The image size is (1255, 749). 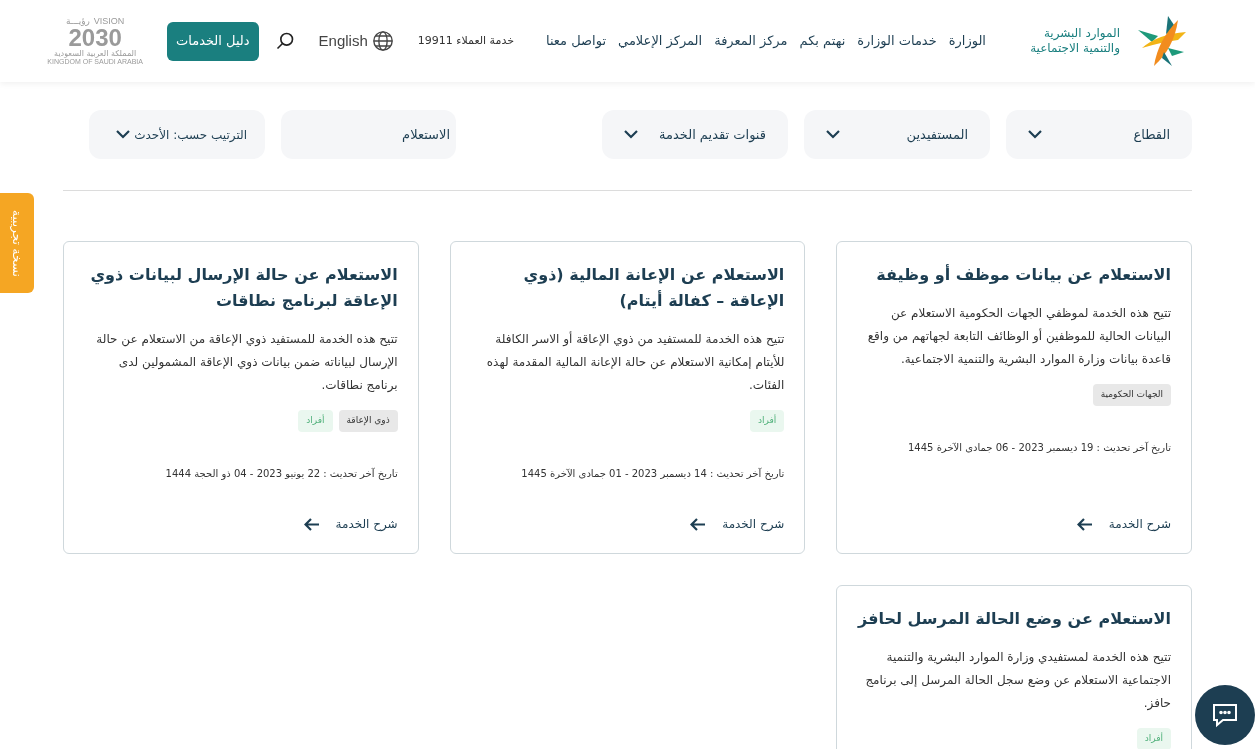 I want to click on category-tag: الجهات الحكومية, so click(x=1131, y=395).